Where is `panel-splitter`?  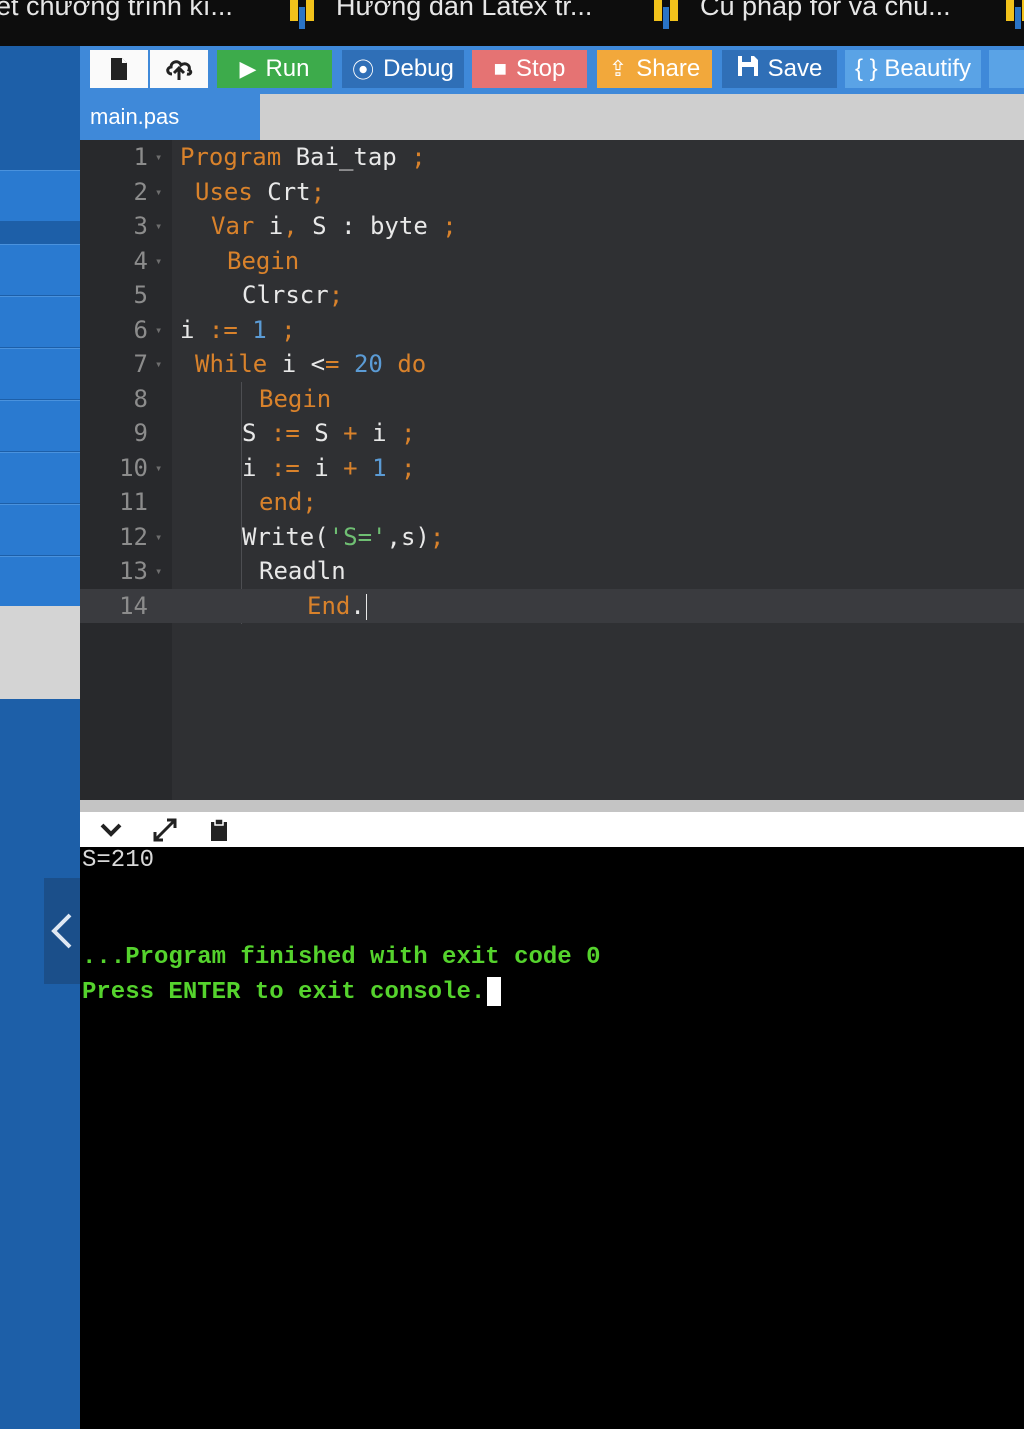
panel-splitter is located at coordinates (552, 806).